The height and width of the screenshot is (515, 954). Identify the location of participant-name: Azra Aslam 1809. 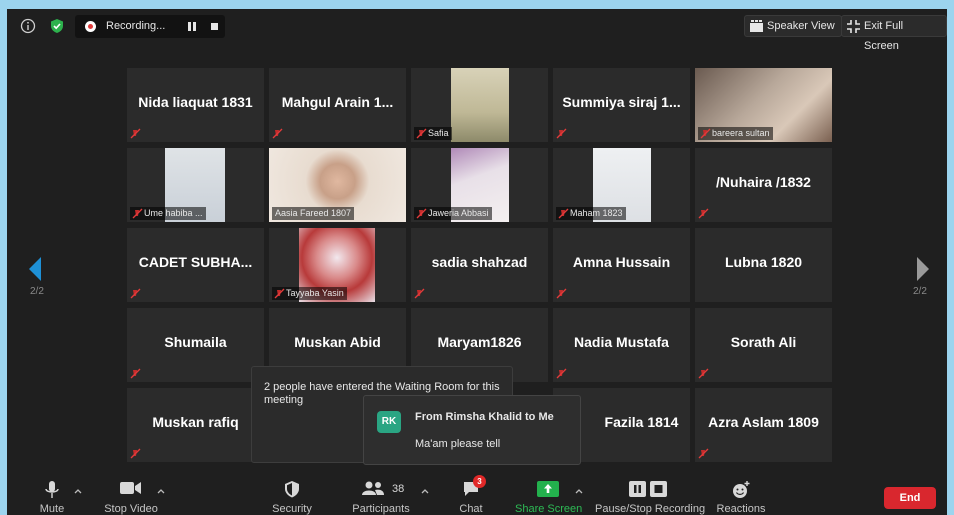
(763, 422).